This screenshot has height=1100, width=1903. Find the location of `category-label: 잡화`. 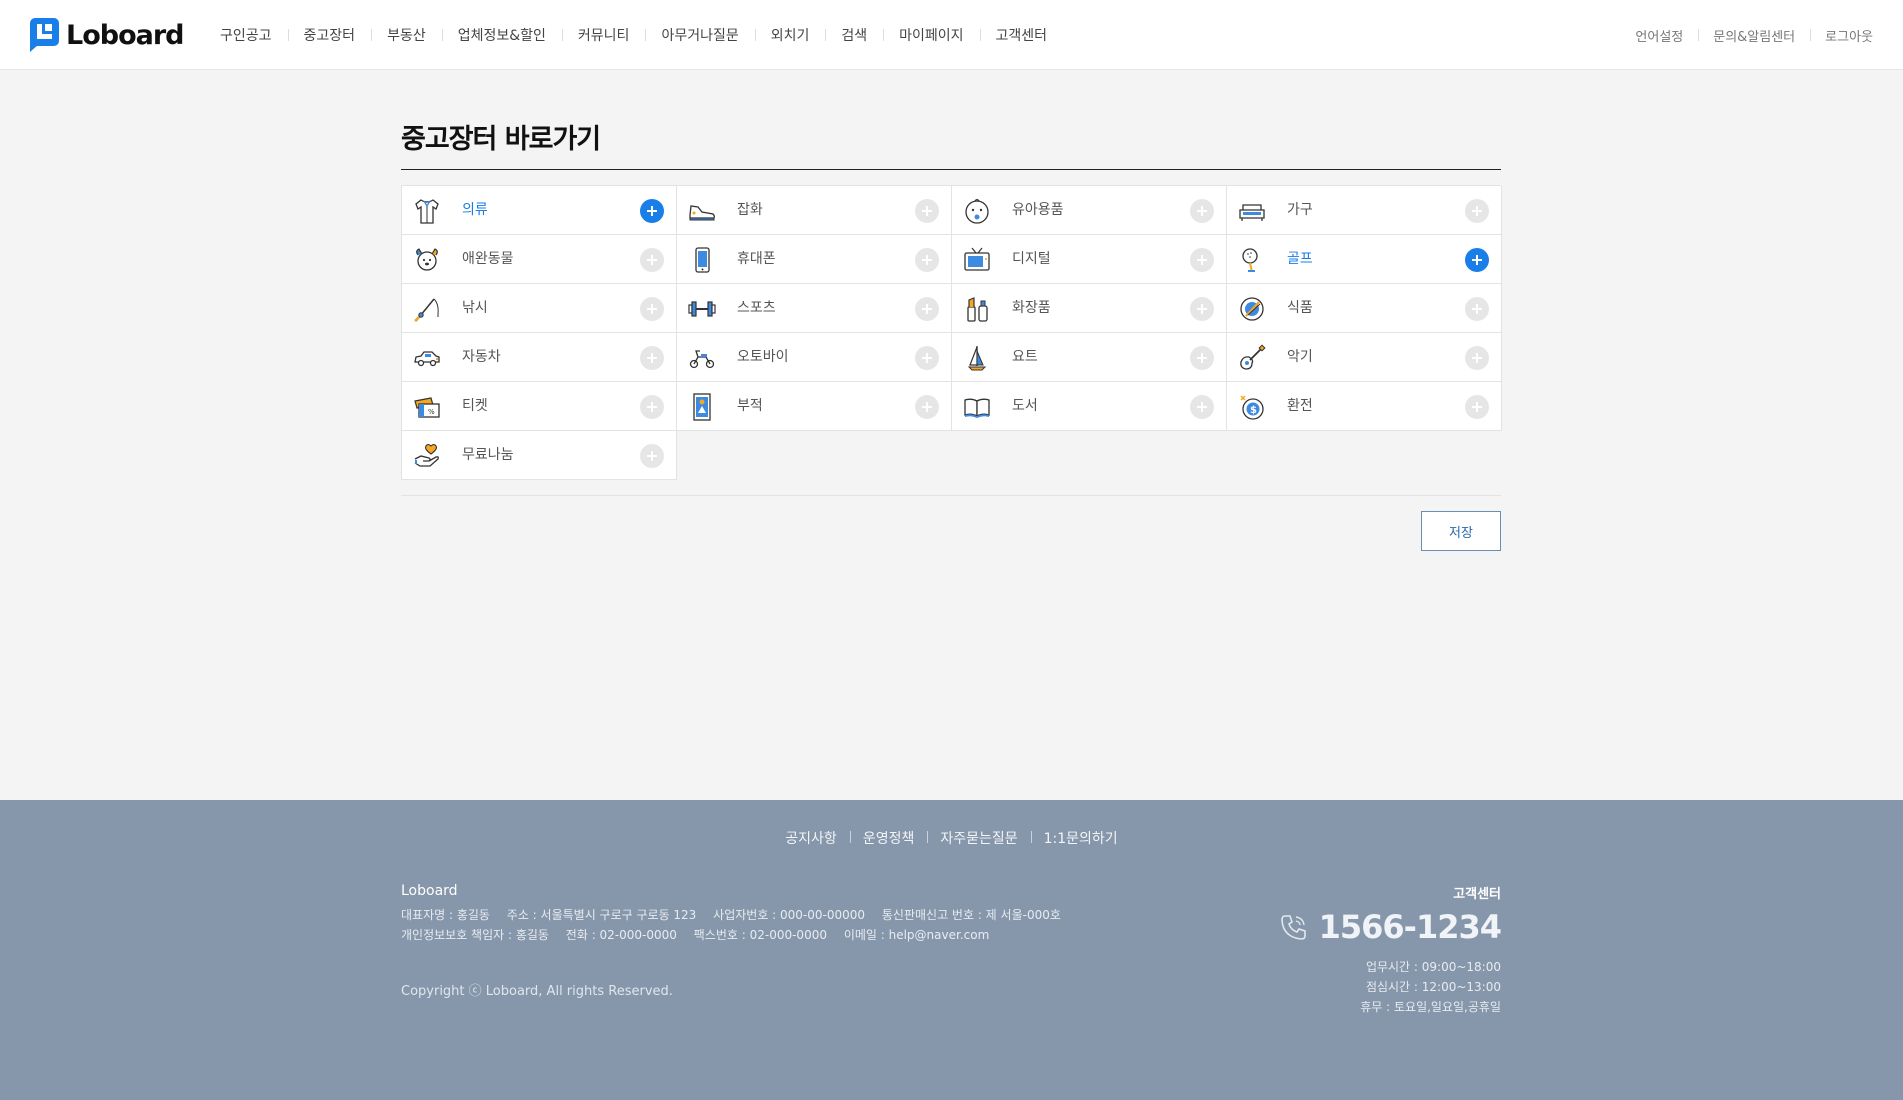

category-label: 잡화 is located at coordinates (750, 210).